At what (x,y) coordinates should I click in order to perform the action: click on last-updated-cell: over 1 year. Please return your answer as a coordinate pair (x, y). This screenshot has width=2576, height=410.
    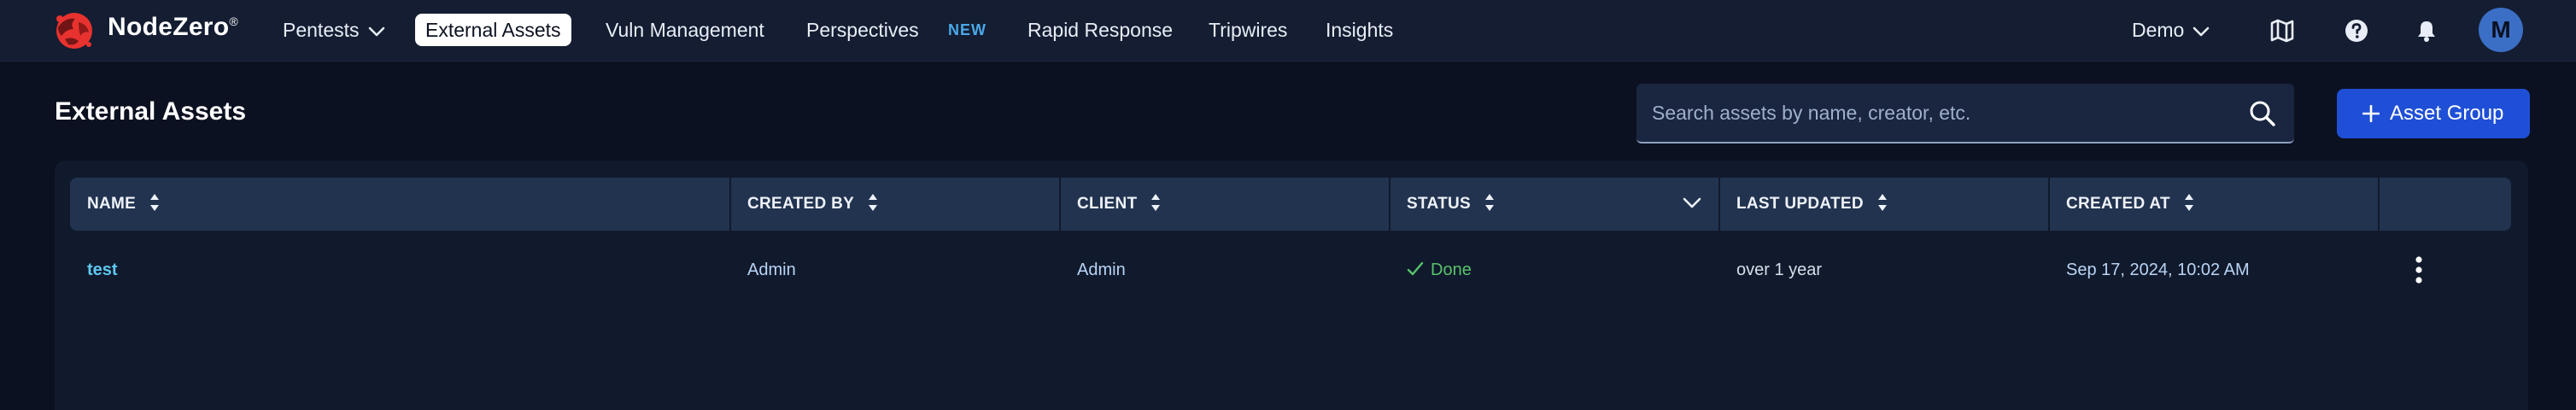
    Looking at the image, I should click on (1779, 270).